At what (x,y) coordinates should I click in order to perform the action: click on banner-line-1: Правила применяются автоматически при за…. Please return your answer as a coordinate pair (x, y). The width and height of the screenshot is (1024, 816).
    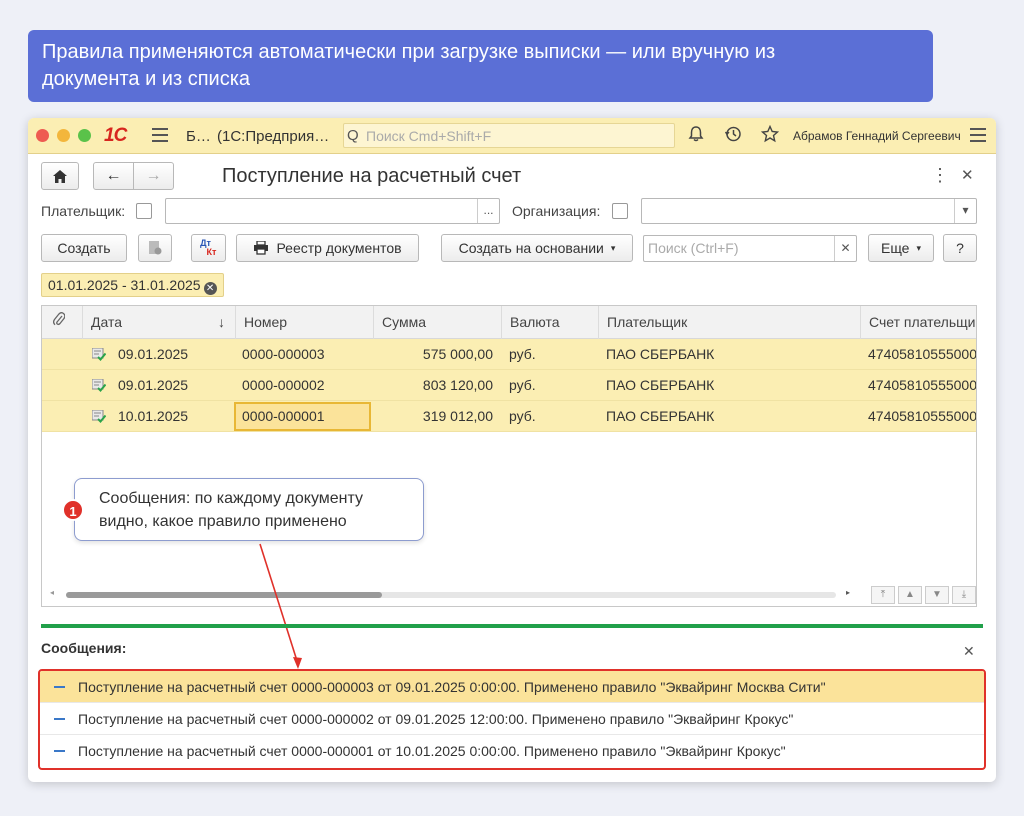
    Looking at the image, I should click on (409, 52).